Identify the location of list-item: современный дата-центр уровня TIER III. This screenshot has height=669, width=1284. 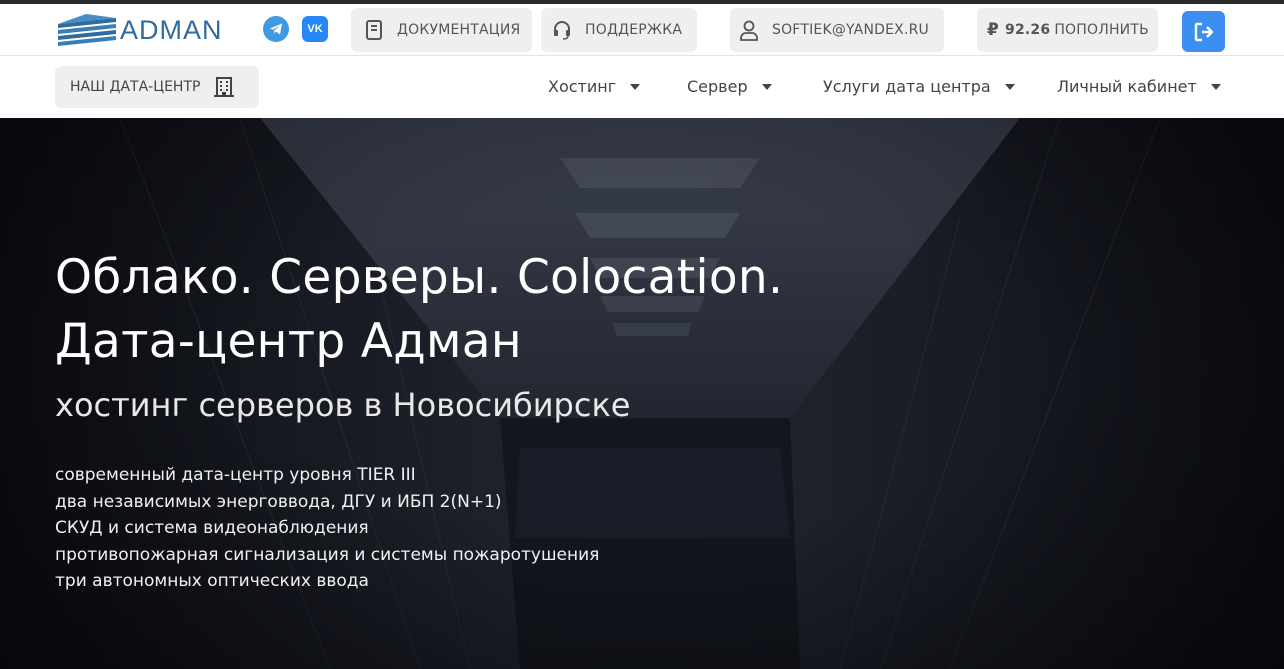
(235, 475).